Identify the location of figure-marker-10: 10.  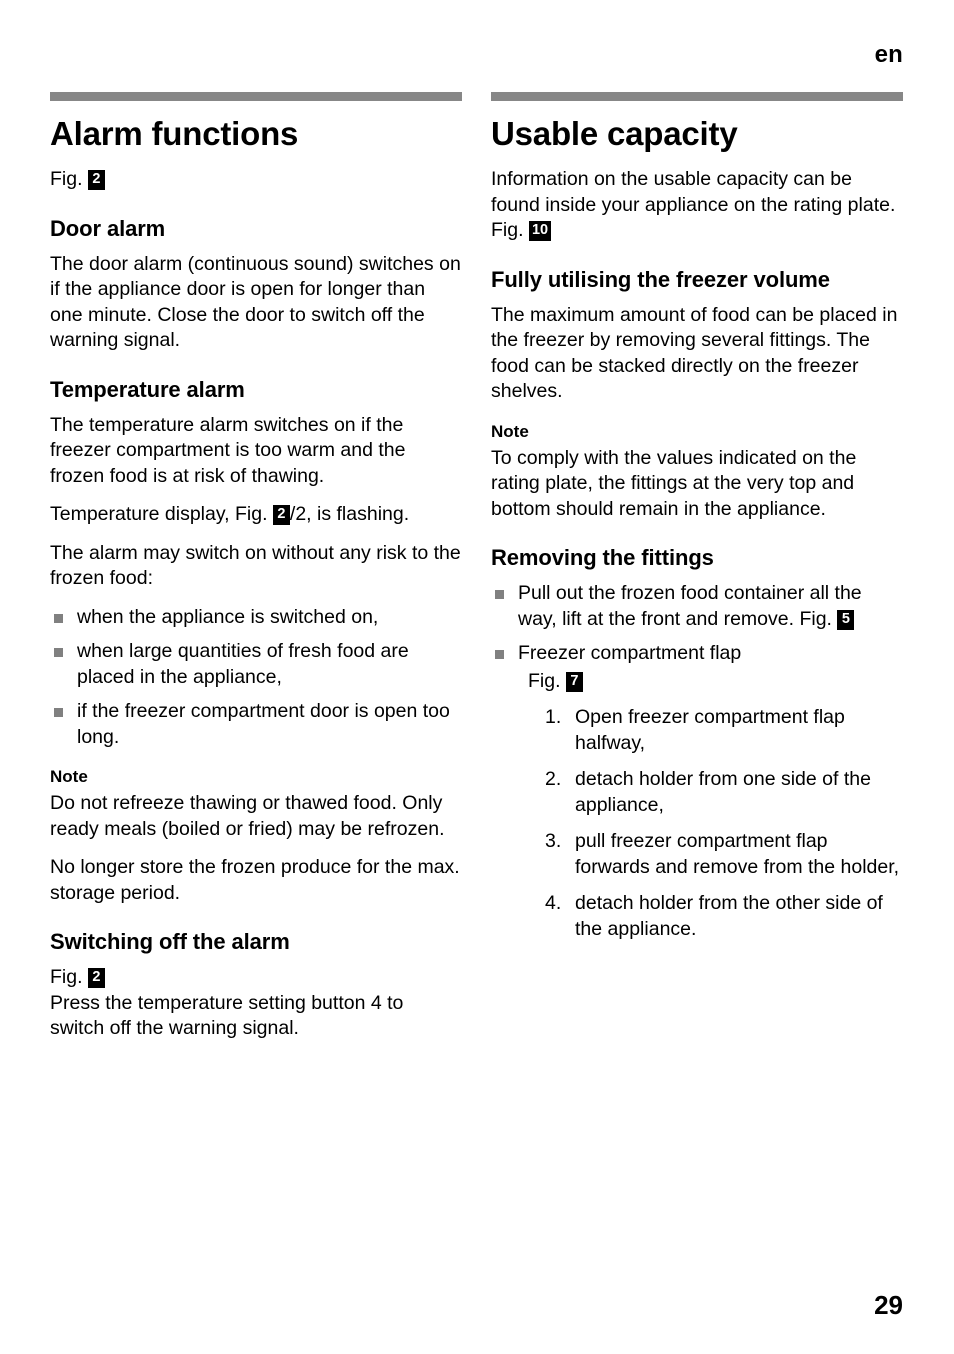
(540, 231).